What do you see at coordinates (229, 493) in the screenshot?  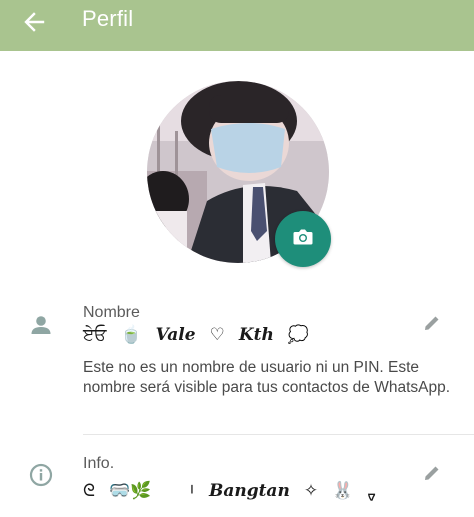 I see `info-value: ᘓ 🥽🌿 ᅵ Bangtan ✧ 🐰 ᢦ` at bounding box center [229, 493].